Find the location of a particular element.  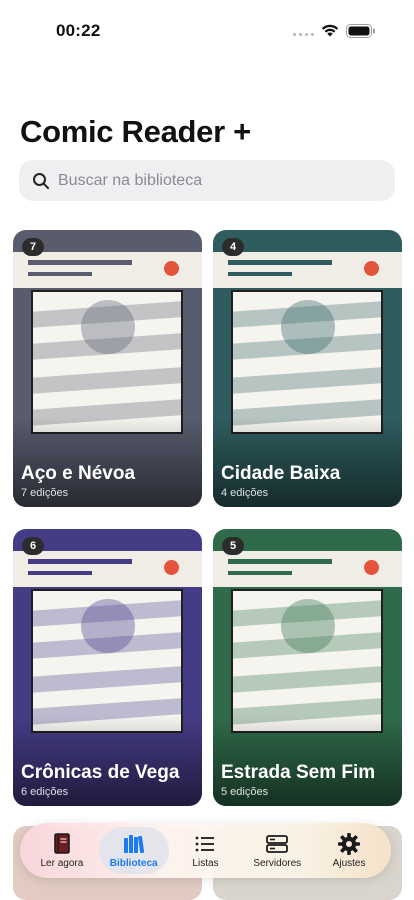

series-subtitle: 6 edições is located at coordinates (45, 792).